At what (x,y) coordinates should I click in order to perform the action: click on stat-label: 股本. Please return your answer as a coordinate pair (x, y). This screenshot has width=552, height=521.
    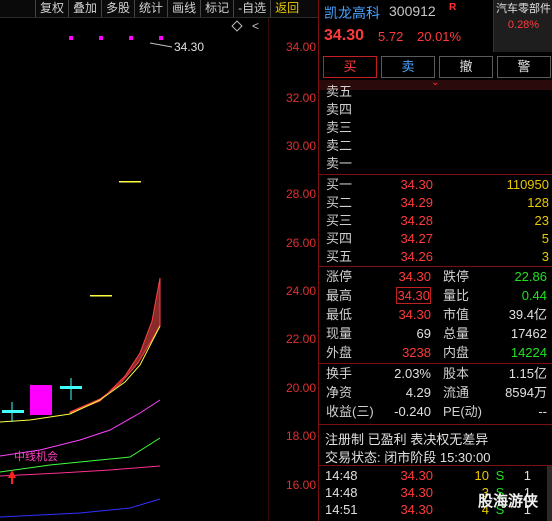
    Looking at the image, I should click on (456, 373).